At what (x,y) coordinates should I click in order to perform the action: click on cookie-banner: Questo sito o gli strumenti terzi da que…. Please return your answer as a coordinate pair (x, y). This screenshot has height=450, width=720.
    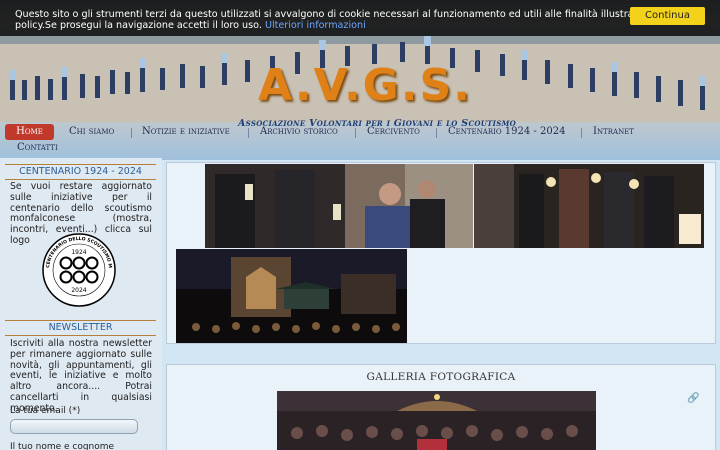
    Looking at the image, I should click on (360, 18).